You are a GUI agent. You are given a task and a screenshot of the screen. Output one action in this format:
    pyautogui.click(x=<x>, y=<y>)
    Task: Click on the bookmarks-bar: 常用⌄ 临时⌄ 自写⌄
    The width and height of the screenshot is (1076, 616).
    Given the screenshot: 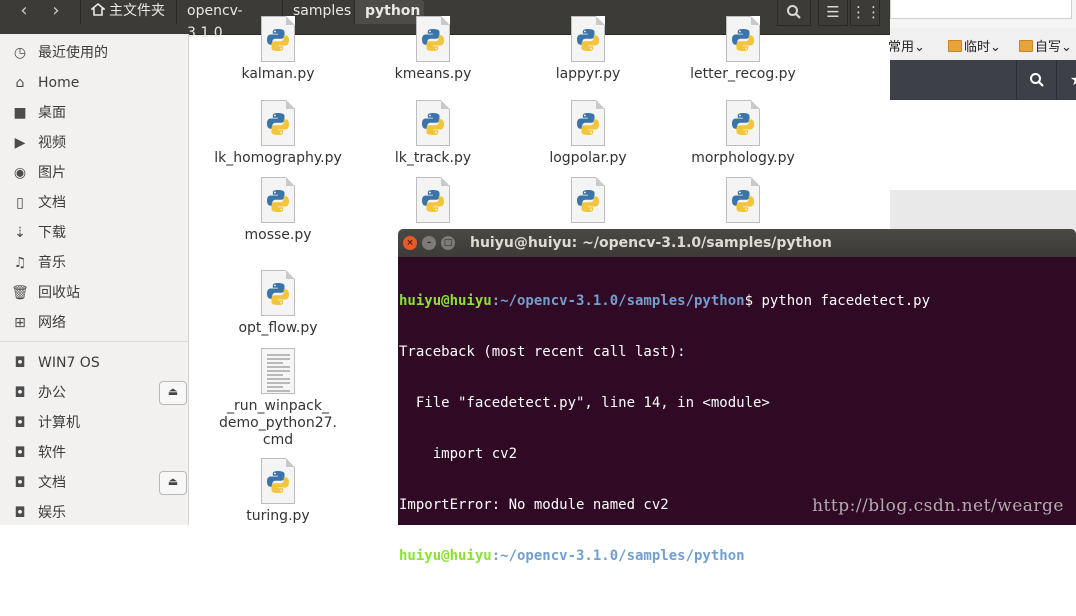 What is the action you would take?
    pyautogui.click(x=982, y=44)
    